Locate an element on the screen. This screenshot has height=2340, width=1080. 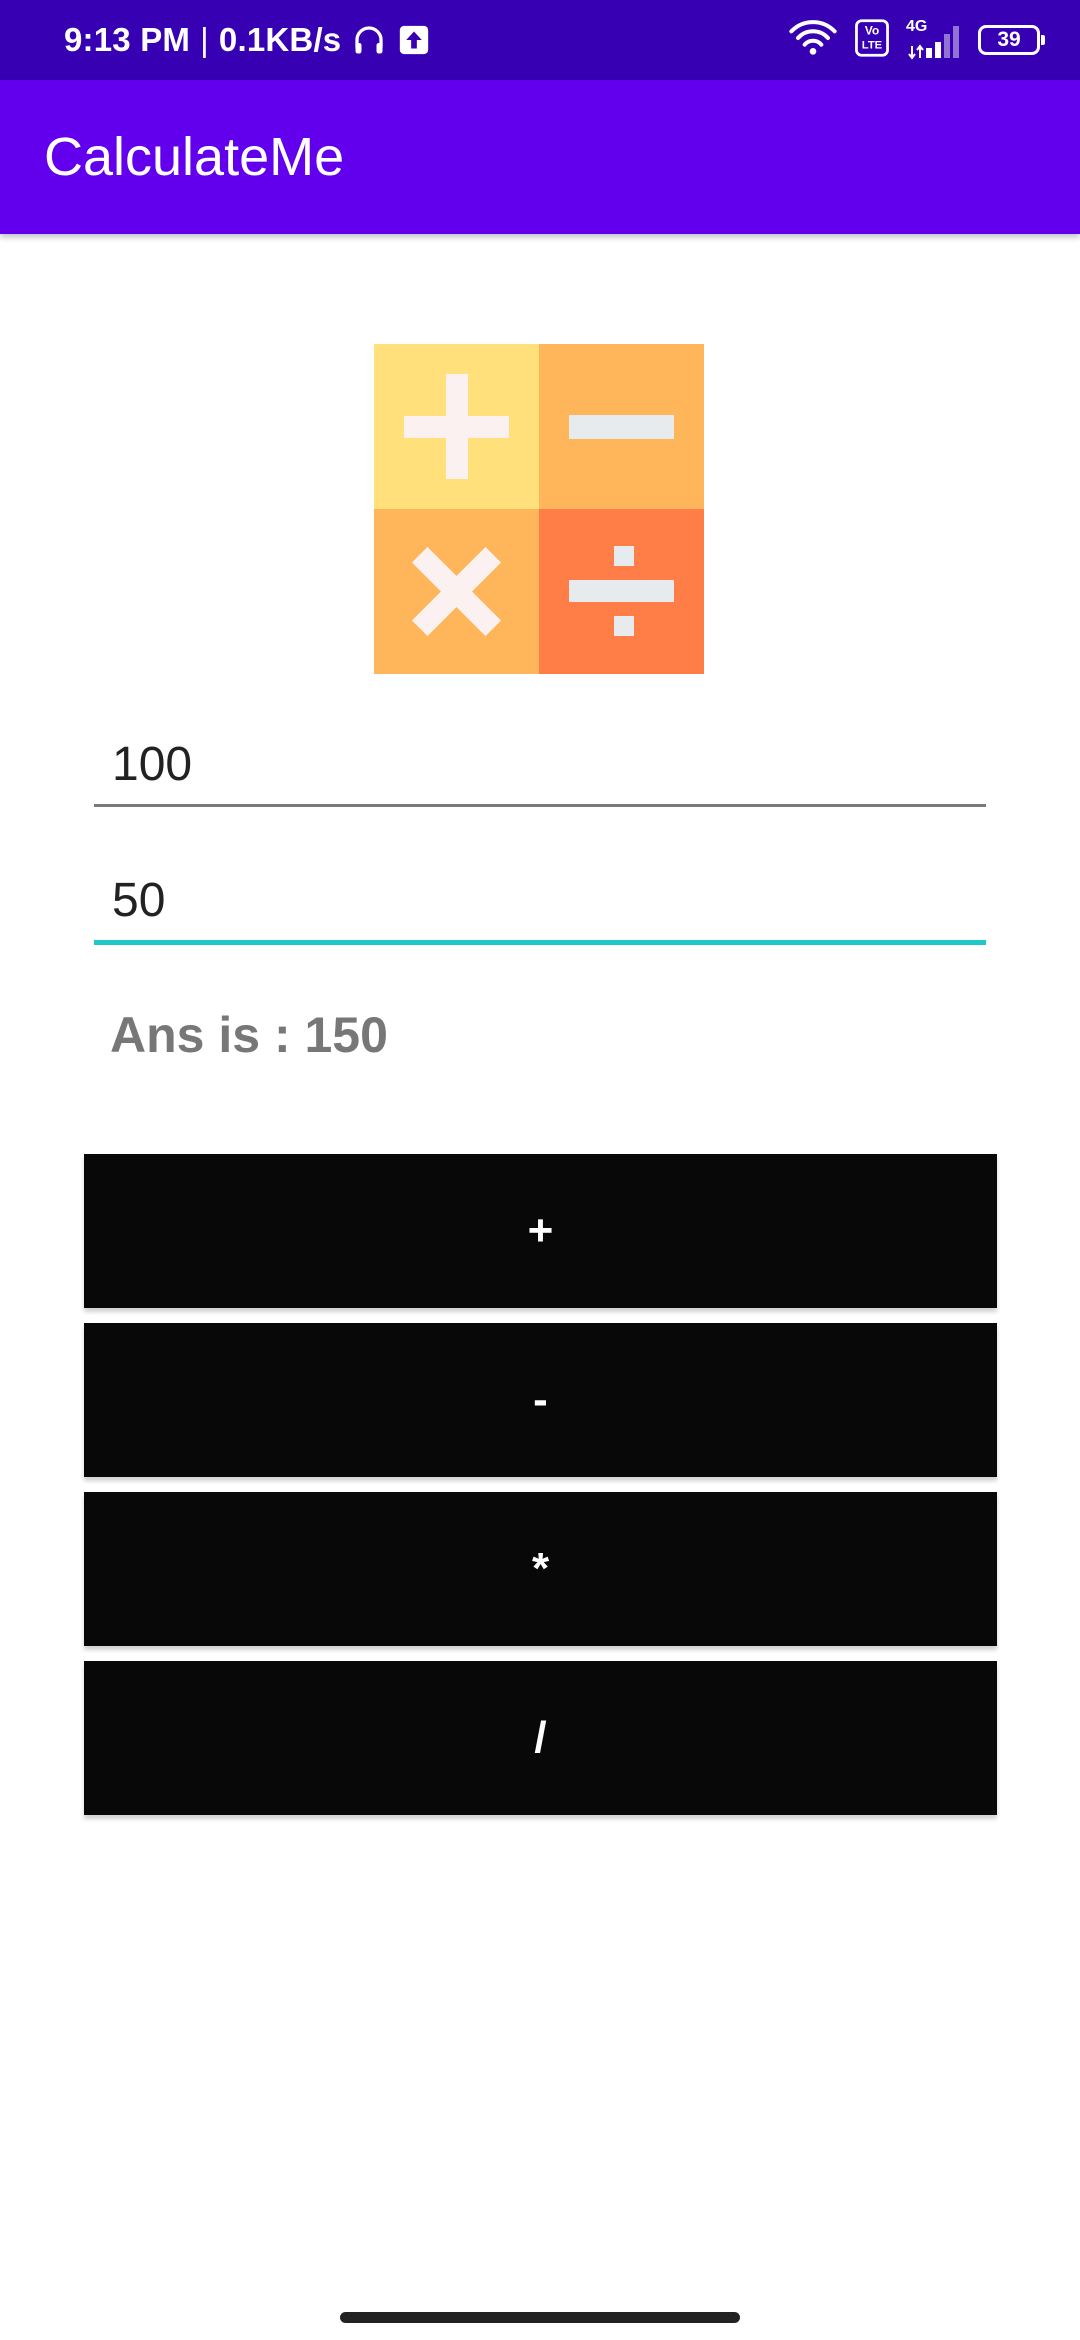
volte-icon: Vo LTE is located at coordinates (872, 40).